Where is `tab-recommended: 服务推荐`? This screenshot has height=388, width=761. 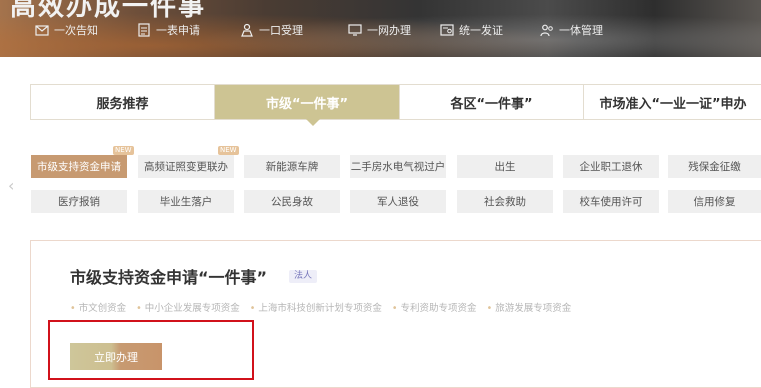 tab-recommended: 服务推荐 is located at coordinates (123, 102).